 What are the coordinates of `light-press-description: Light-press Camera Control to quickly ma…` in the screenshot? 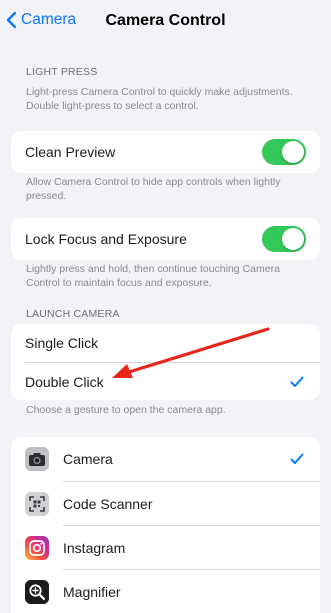 It's located at (159, 99).